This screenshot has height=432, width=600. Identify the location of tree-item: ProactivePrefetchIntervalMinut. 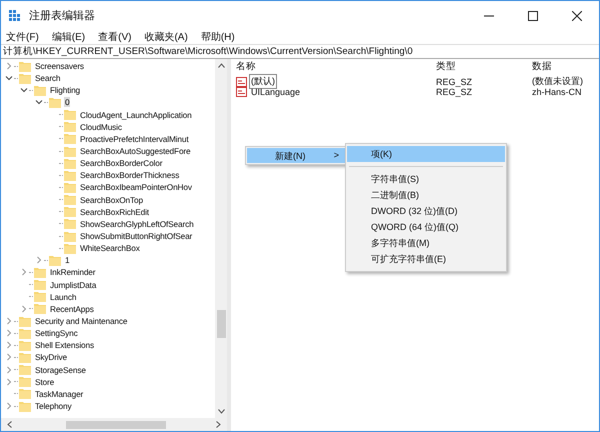
(134, 139).